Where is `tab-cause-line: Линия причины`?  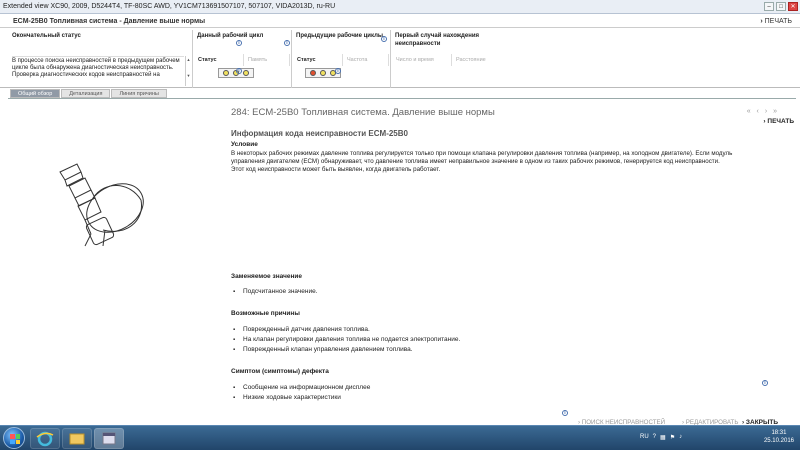 tab-cause-line: Линия причины is located at coordinates (139, 93).